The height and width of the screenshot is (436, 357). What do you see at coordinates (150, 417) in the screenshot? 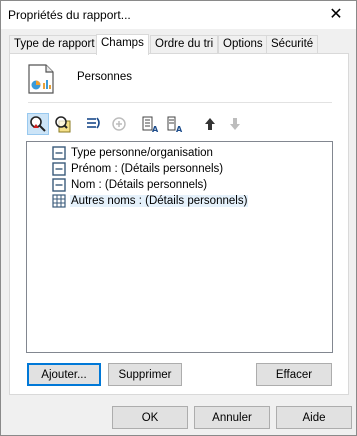
I see `ok-button: OK` at bounding box center [150, 417].